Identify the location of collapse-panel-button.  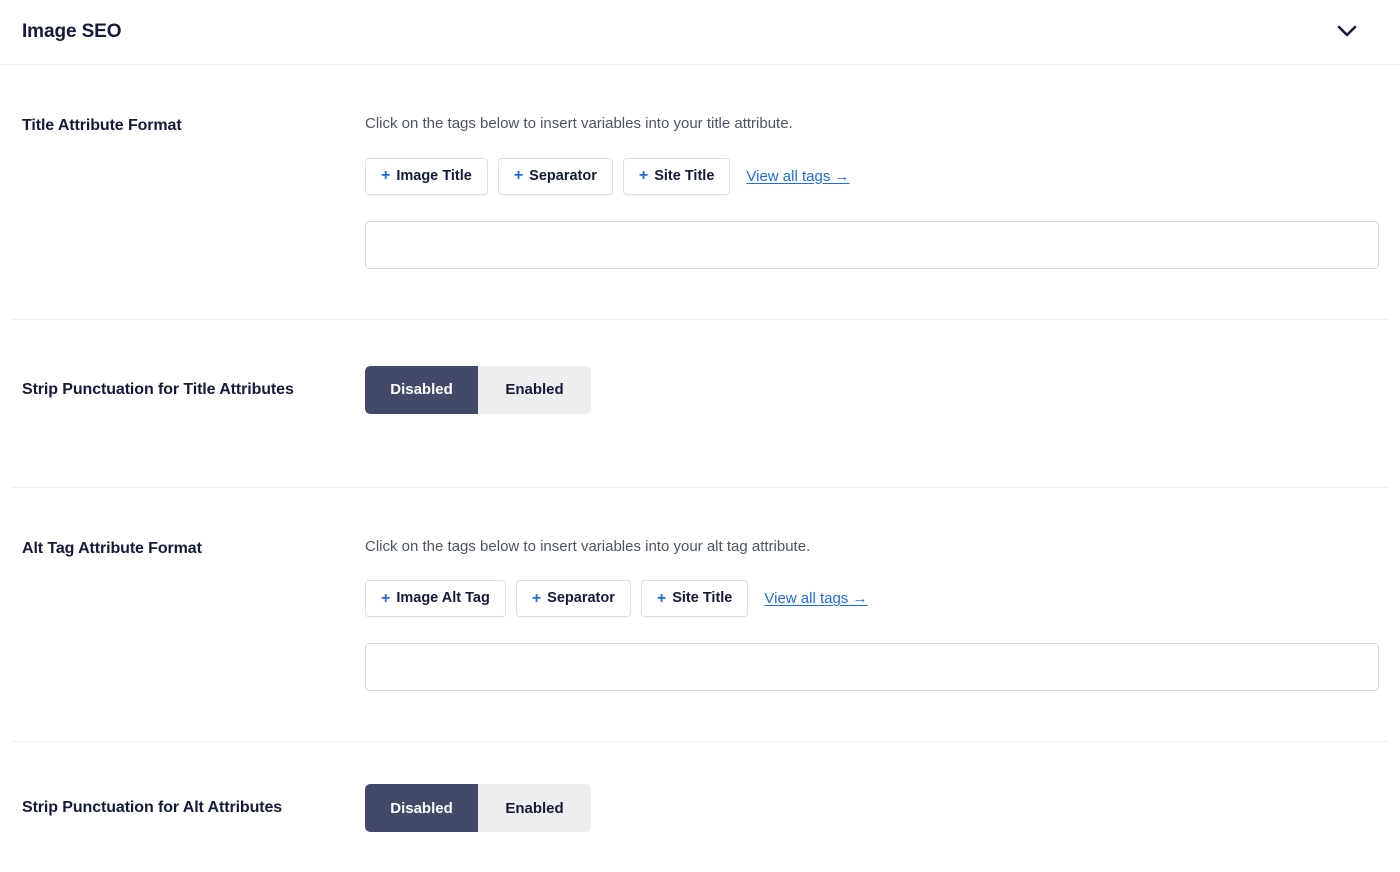
(1347, 32).